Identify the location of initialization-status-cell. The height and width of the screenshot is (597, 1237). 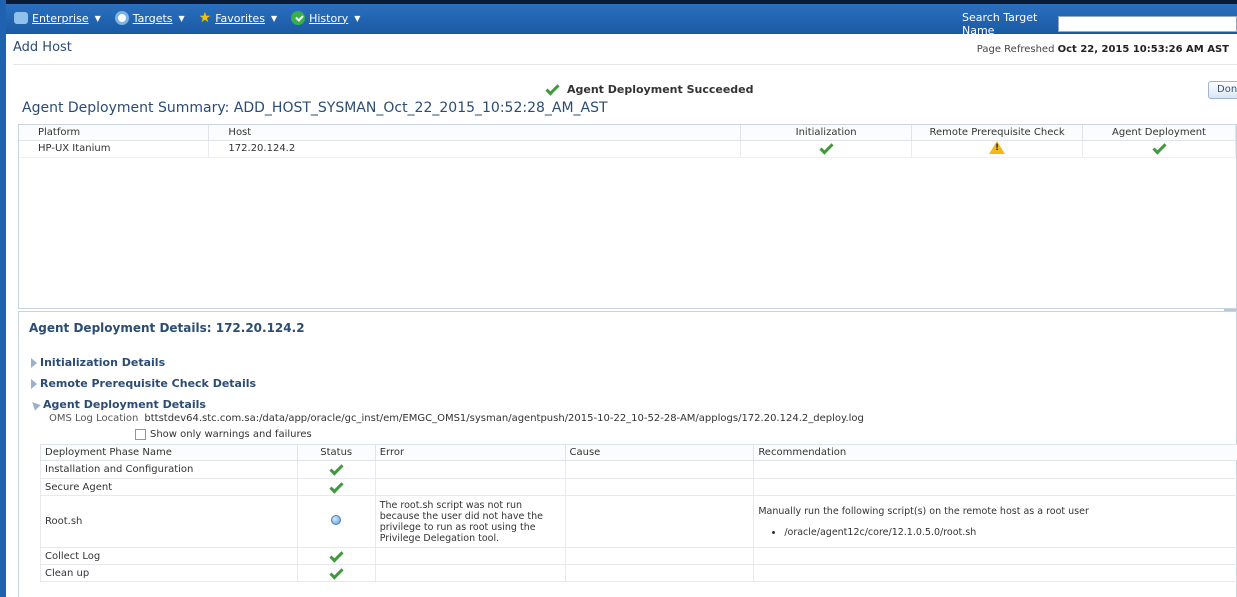
(826, 149).